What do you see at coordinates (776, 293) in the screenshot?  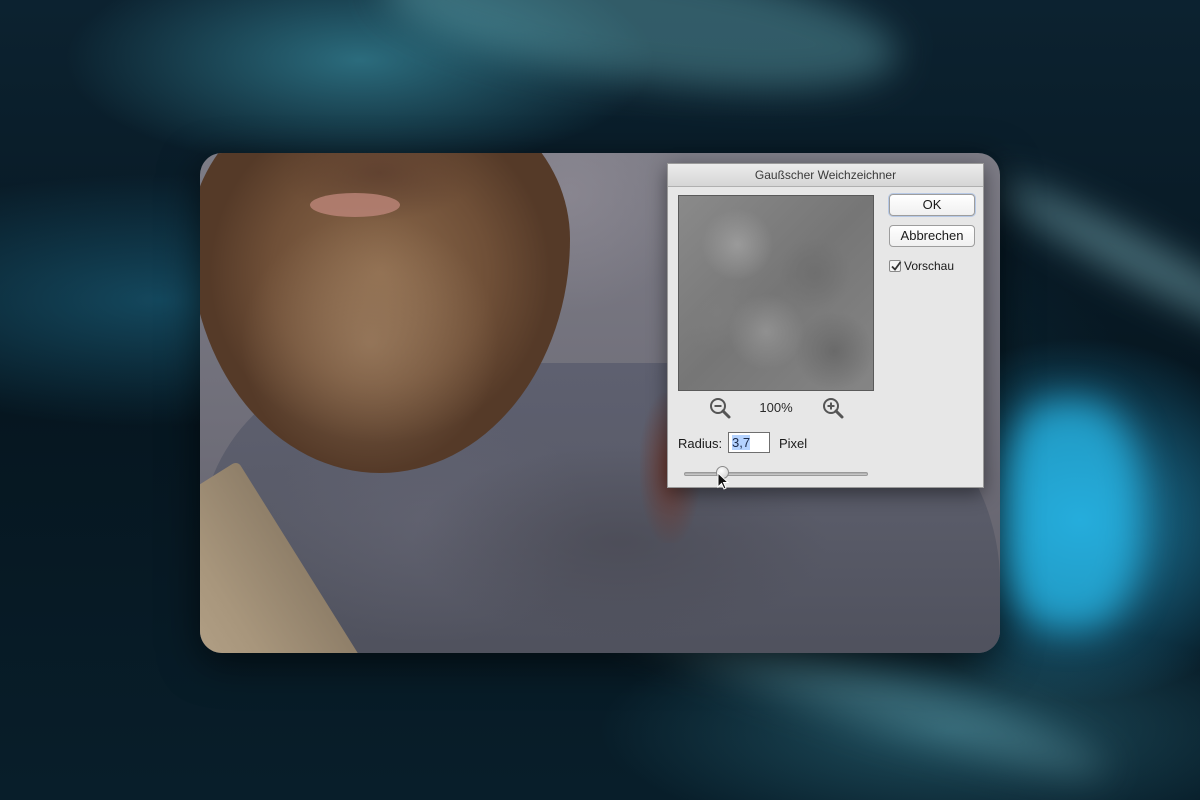 I see `blur-preview-image` at bounding box center [776, 293].